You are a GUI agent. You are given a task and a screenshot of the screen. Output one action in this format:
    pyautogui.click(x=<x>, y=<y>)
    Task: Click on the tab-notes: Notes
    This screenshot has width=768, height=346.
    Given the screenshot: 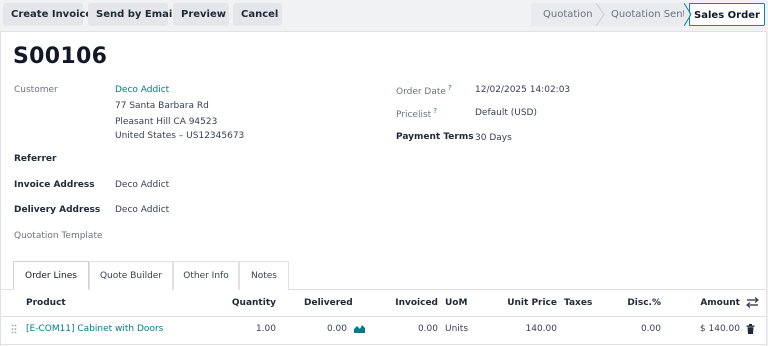 What is the action you would take?
    pyautogui.click(x=264, y=275)
    